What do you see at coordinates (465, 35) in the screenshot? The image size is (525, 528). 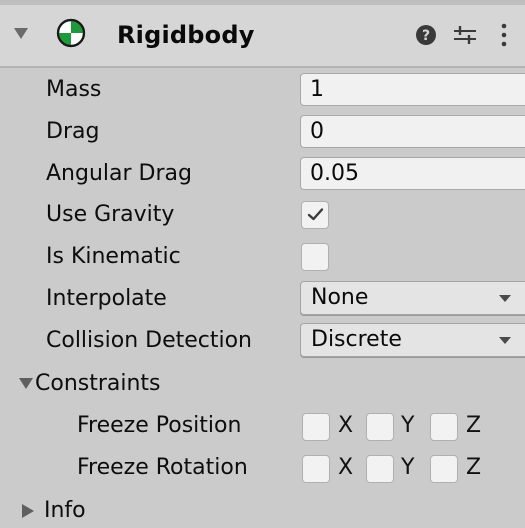 I see `preset-icon` at bounding box center [465, 35].